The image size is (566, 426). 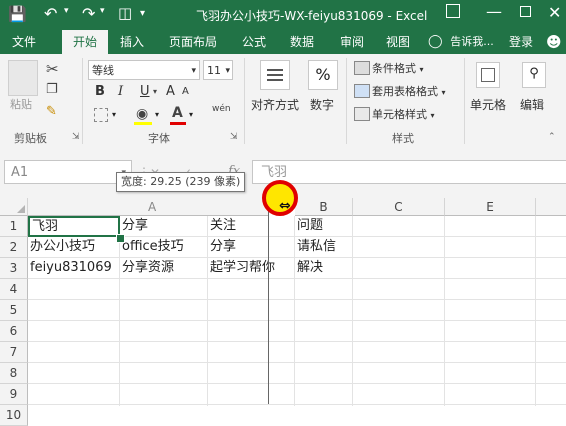 I want to click on align-lines-icon, so click(x=275, y=75).